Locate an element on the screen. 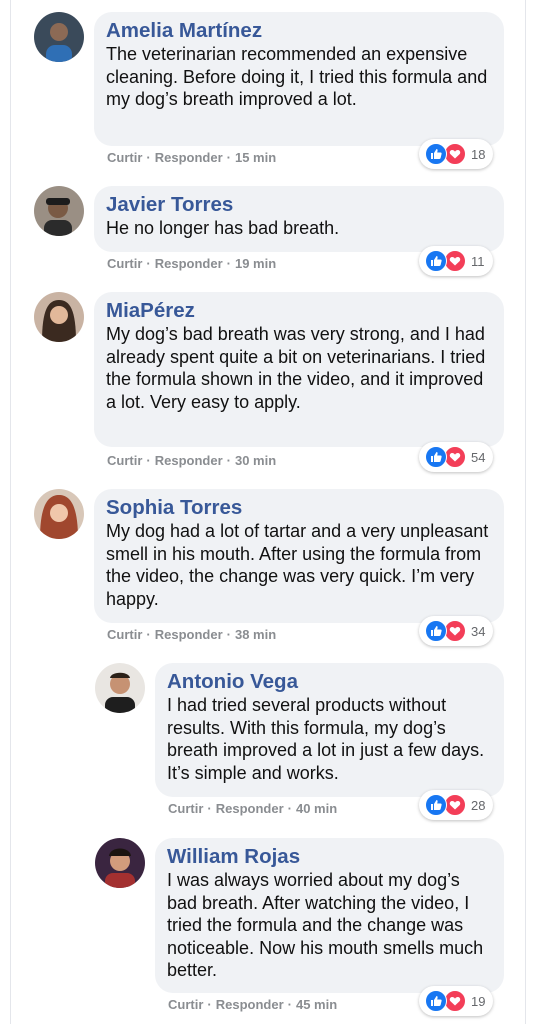 This screenshot has height=1024, width=546. comment-actions: Curtir · Responder · 45 min is located at coordinates (253, 1004).